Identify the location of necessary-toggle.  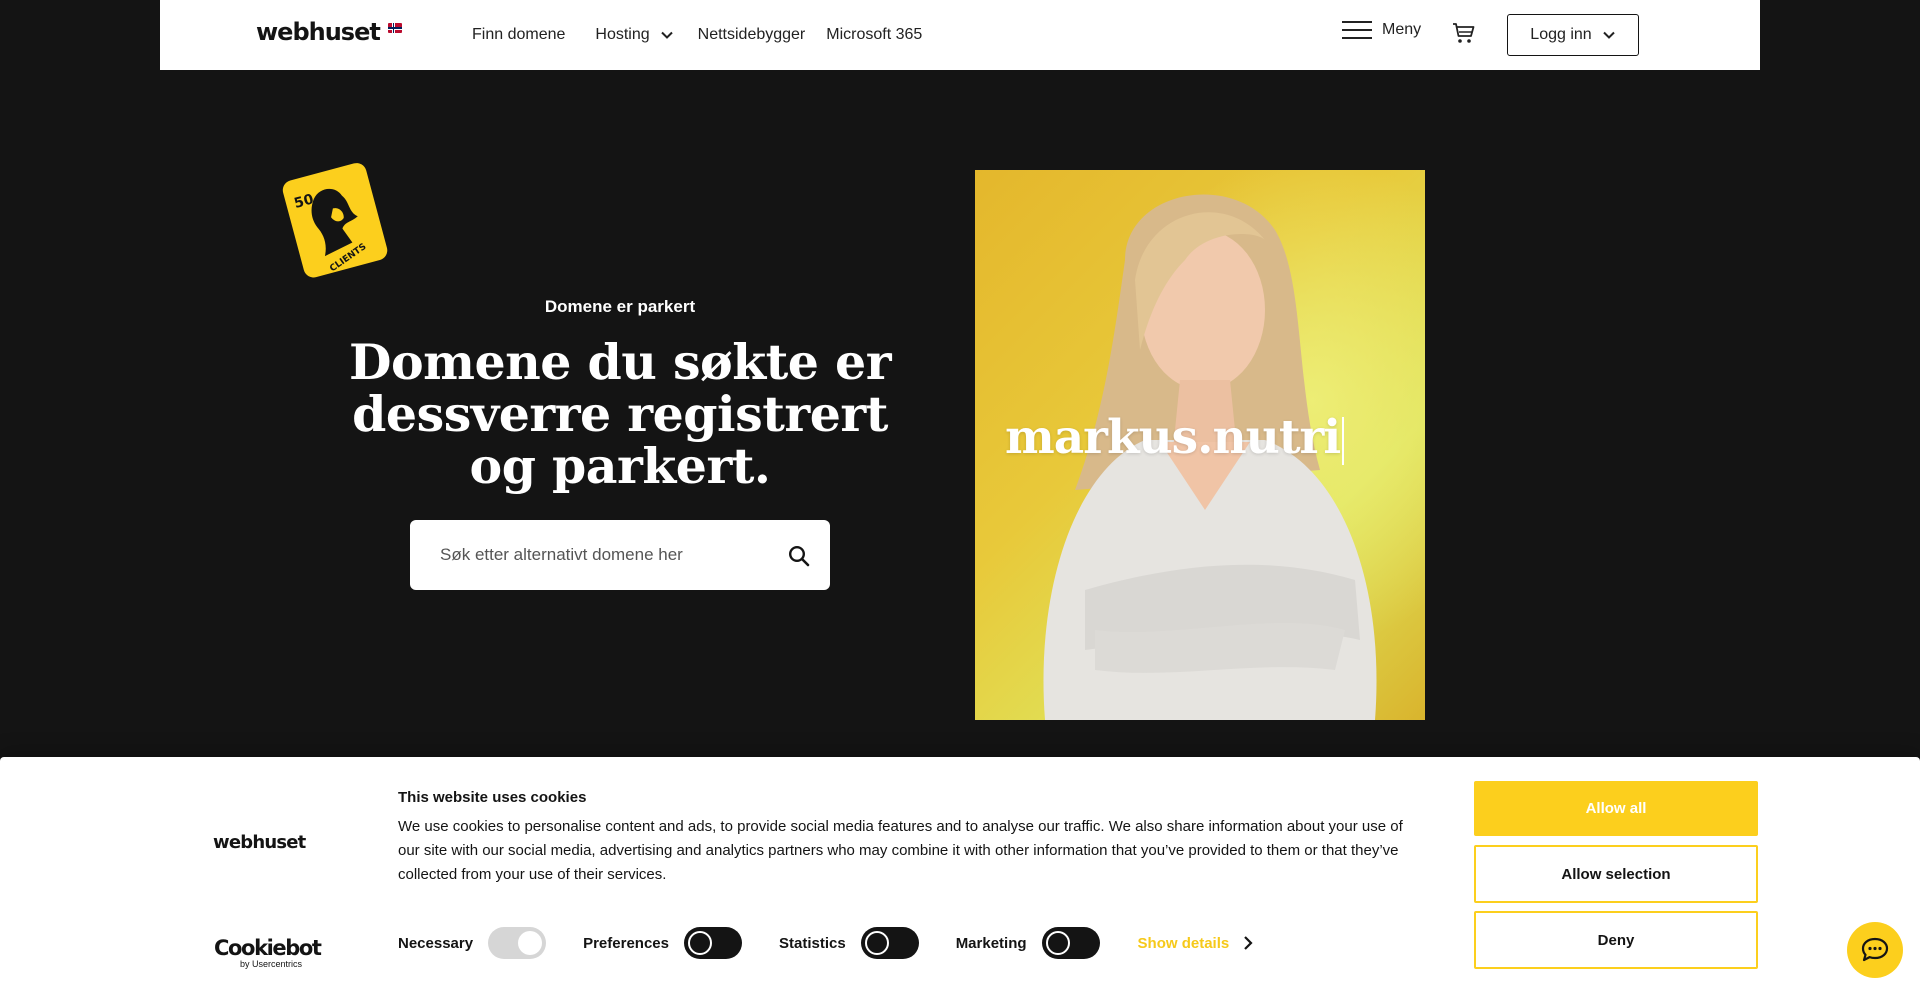
(517, 943).